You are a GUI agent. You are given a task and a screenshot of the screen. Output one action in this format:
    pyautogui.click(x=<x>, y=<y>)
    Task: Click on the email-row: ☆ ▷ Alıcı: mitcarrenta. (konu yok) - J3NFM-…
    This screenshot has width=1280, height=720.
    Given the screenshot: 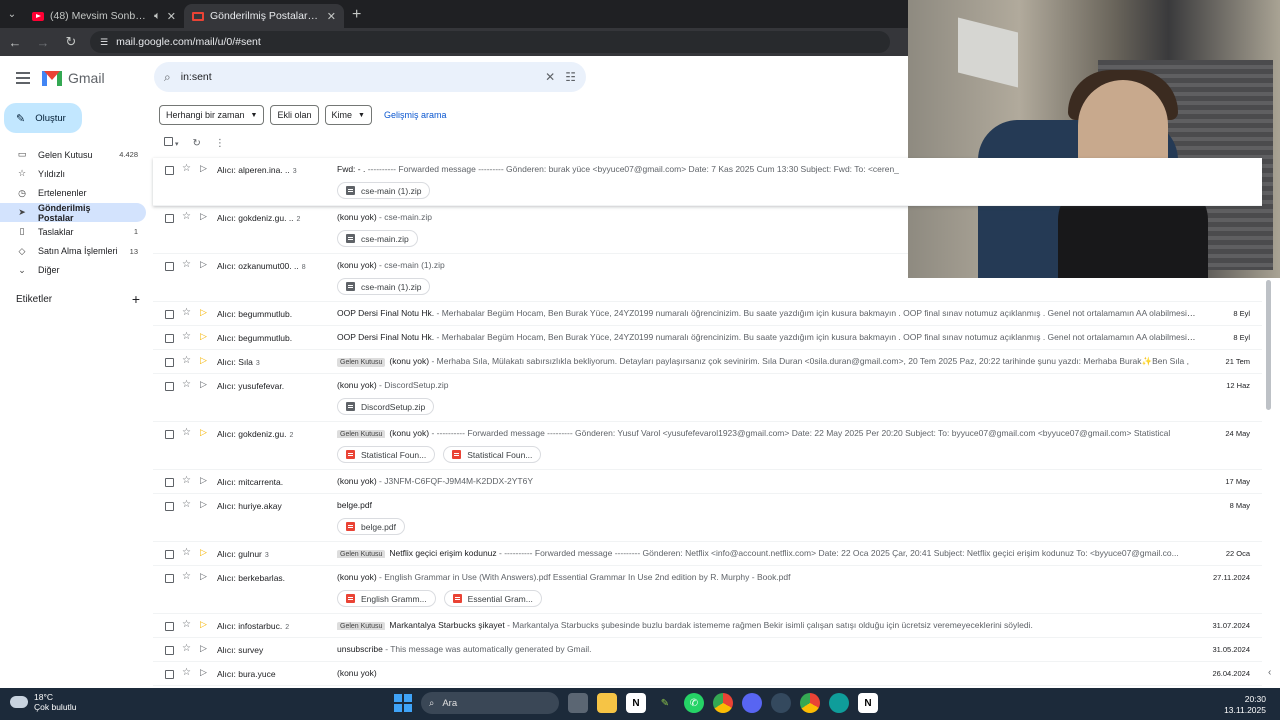 What is the action you would take?
    pyautogui.click(x=707, y=482)
    